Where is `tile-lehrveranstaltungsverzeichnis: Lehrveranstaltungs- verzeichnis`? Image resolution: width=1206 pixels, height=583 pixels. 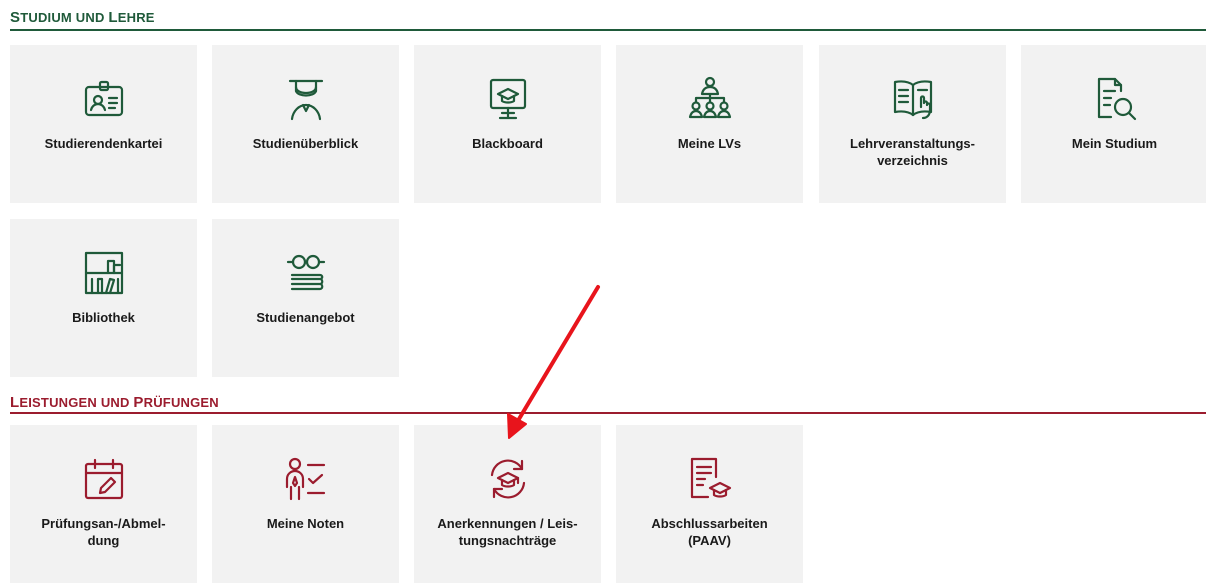
tile-lehrveranstaltungsverzeichnis: Lehrveranstaltungs- verzeichnis is located at coordinates (912, 124).